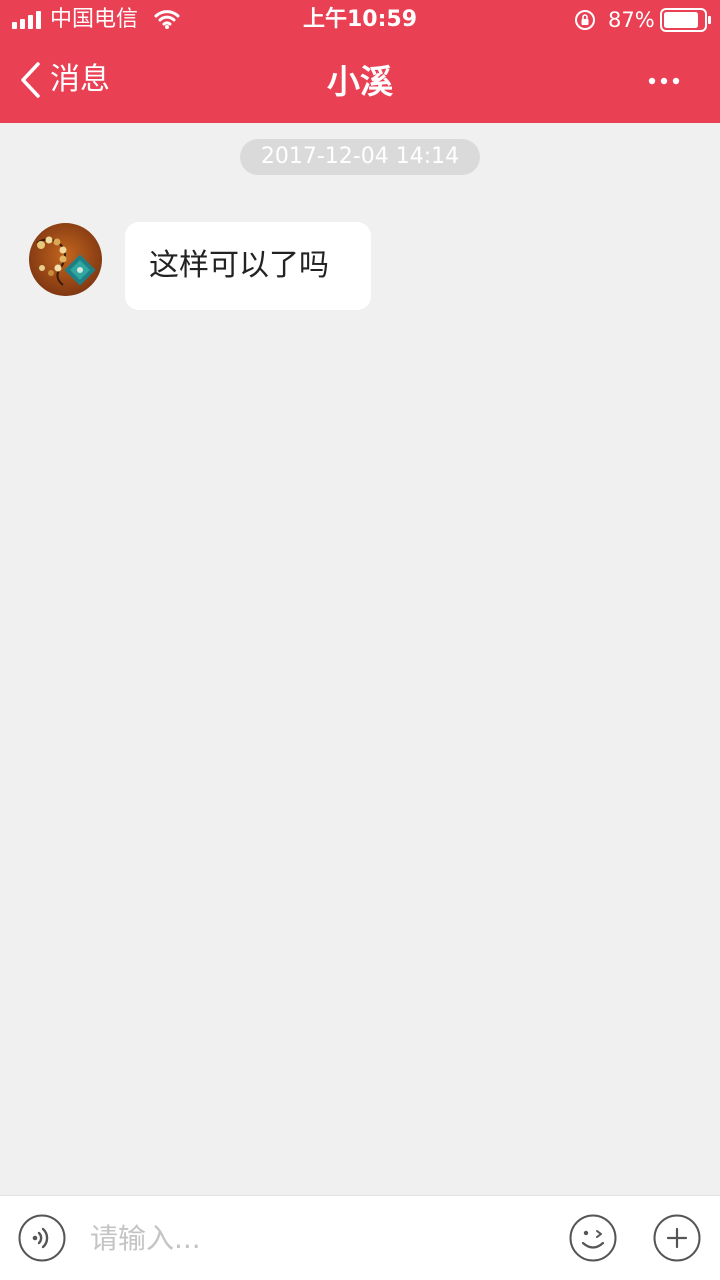  Describe the element at coordinates (360, 20) in the screenshot. I see `status-bar: 中国电信 上午10:59 87%` at that location.